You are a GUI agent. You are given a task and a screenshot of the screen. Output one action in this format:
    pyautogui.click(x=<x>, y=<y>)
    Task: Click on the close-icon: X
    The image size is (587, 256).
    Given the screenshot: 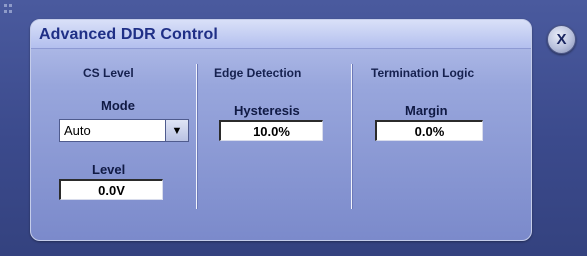 What is the action you would take?
    pyautogui.click(x=561, y=39)
    